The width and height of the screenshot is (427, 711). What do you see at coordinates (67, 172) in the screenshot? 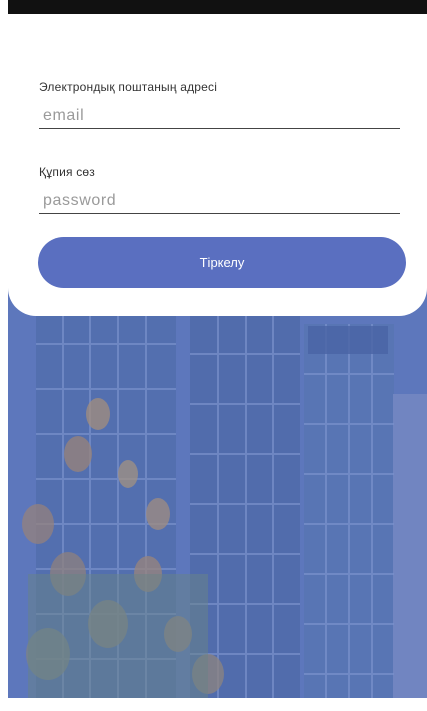
I see `password-label: Құпия сөз` at bounding box center [67, 172].